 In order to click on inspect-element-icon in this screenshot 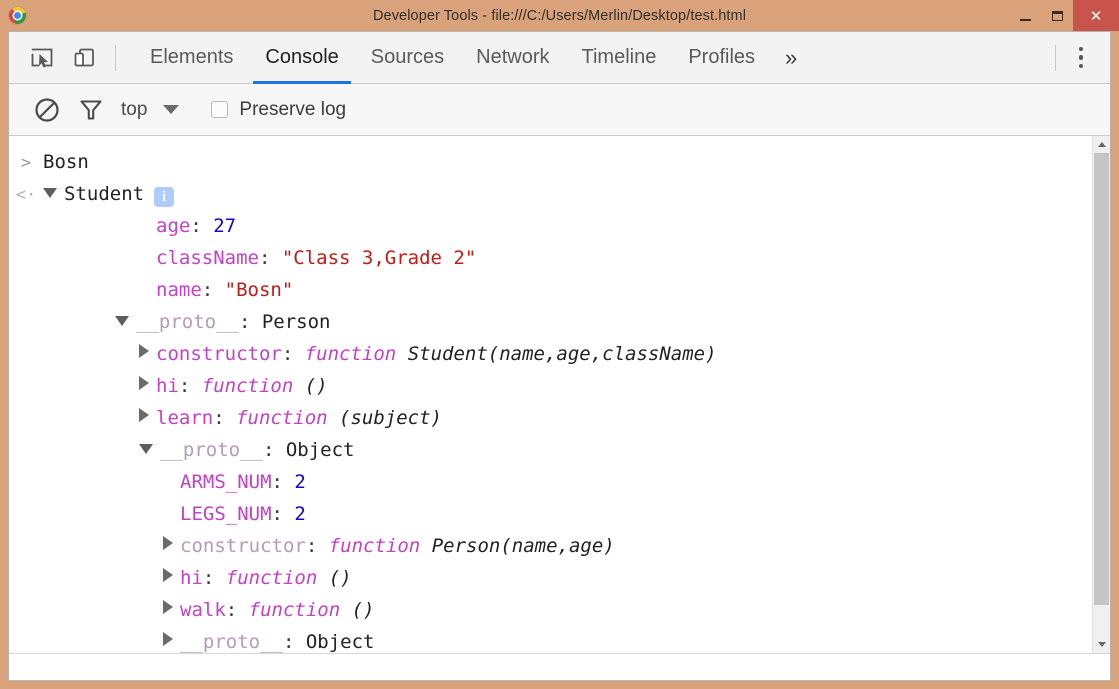, I will do `click(42, 58)`.